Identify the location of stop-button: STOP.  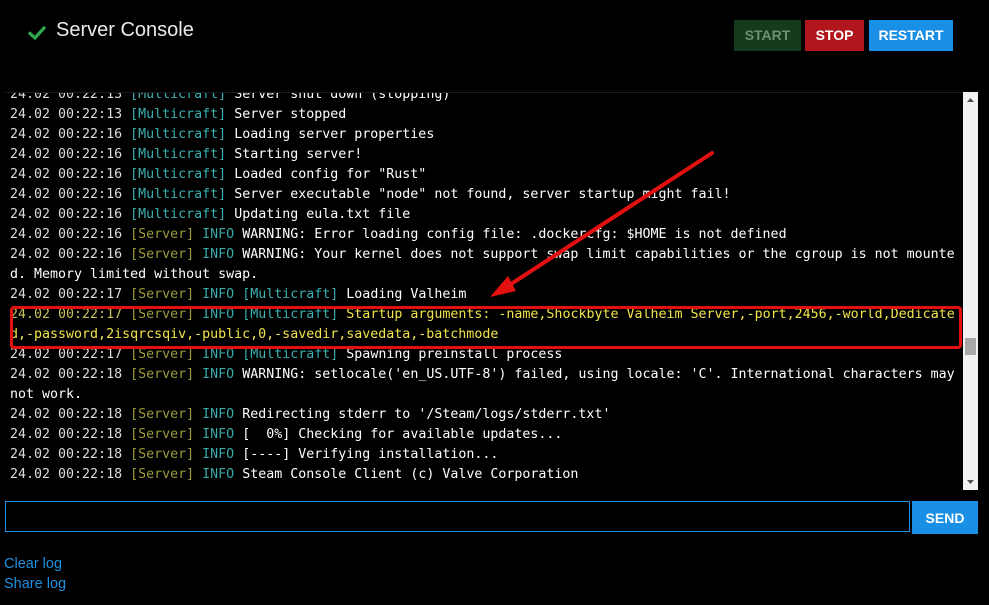
(834, 35).